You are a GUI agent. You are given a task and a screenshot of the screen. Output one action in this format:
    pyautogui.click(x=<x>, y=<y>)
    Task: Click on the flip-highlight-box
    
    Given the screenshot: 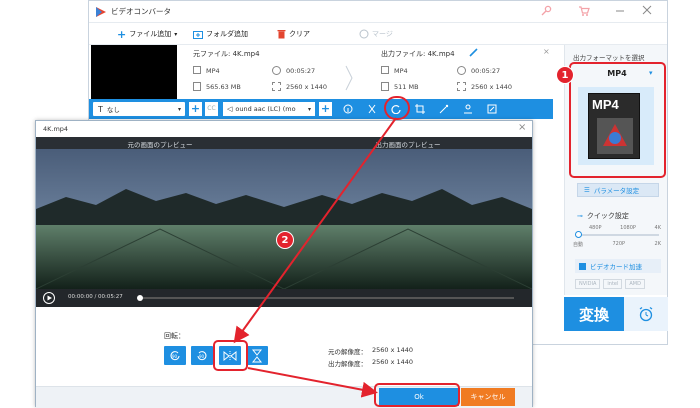 What is the action you would take?
    pyautogui.click(x=230, y=355)
    